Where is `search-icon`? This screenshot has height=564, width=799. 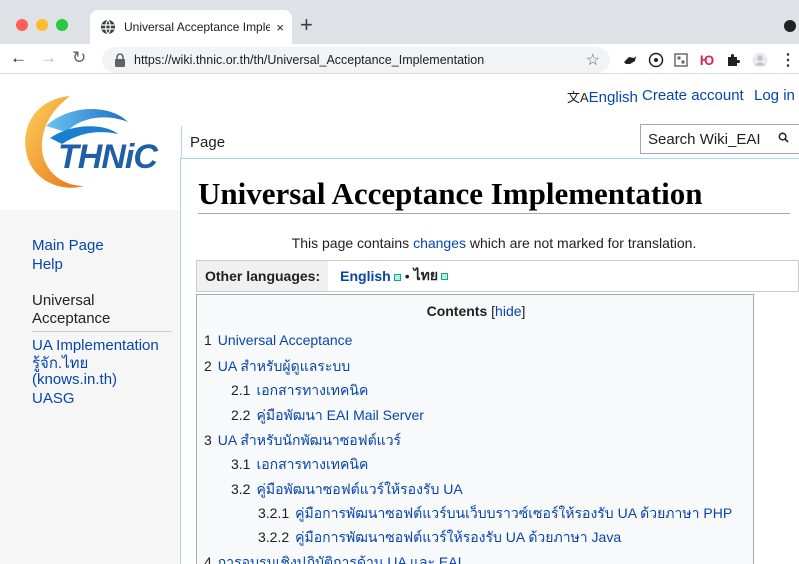 search-icon is located at coordinates (783, 139).